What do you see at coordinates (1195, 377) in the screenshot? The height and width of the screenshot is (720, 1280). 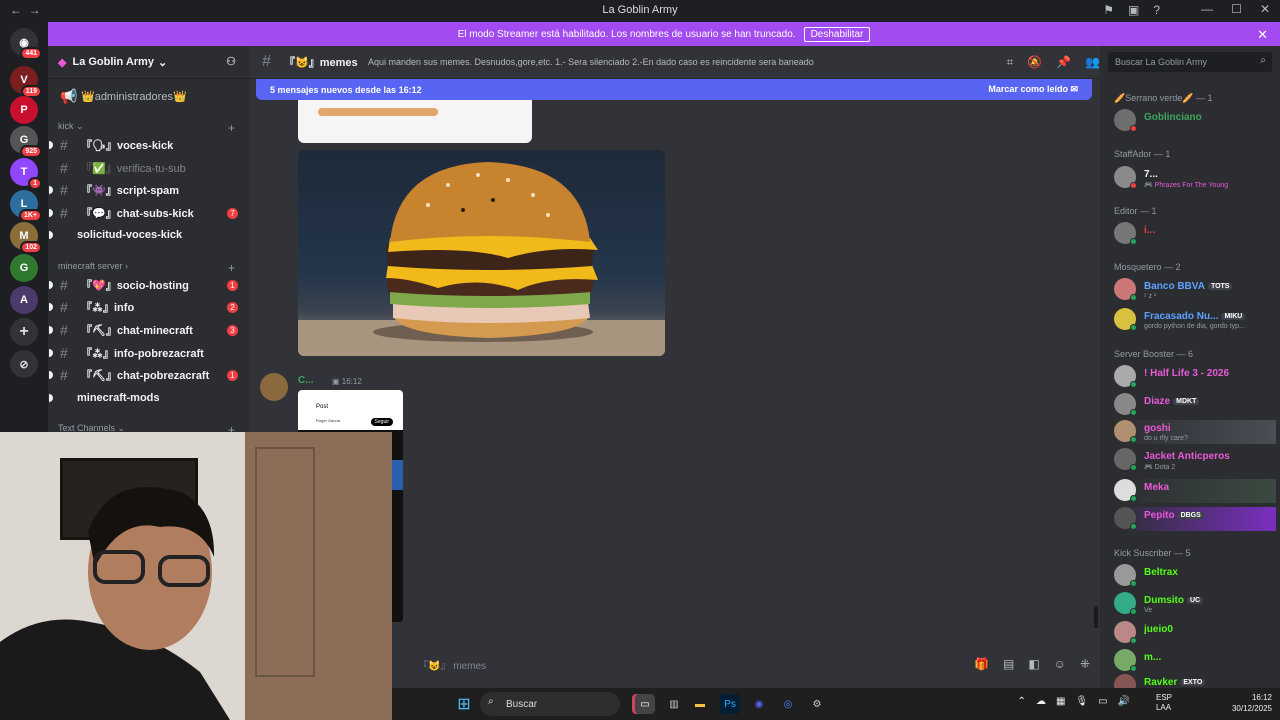 I see `member-item: ! Half Life 3 - 2026` at bounding box center [1195, 377].